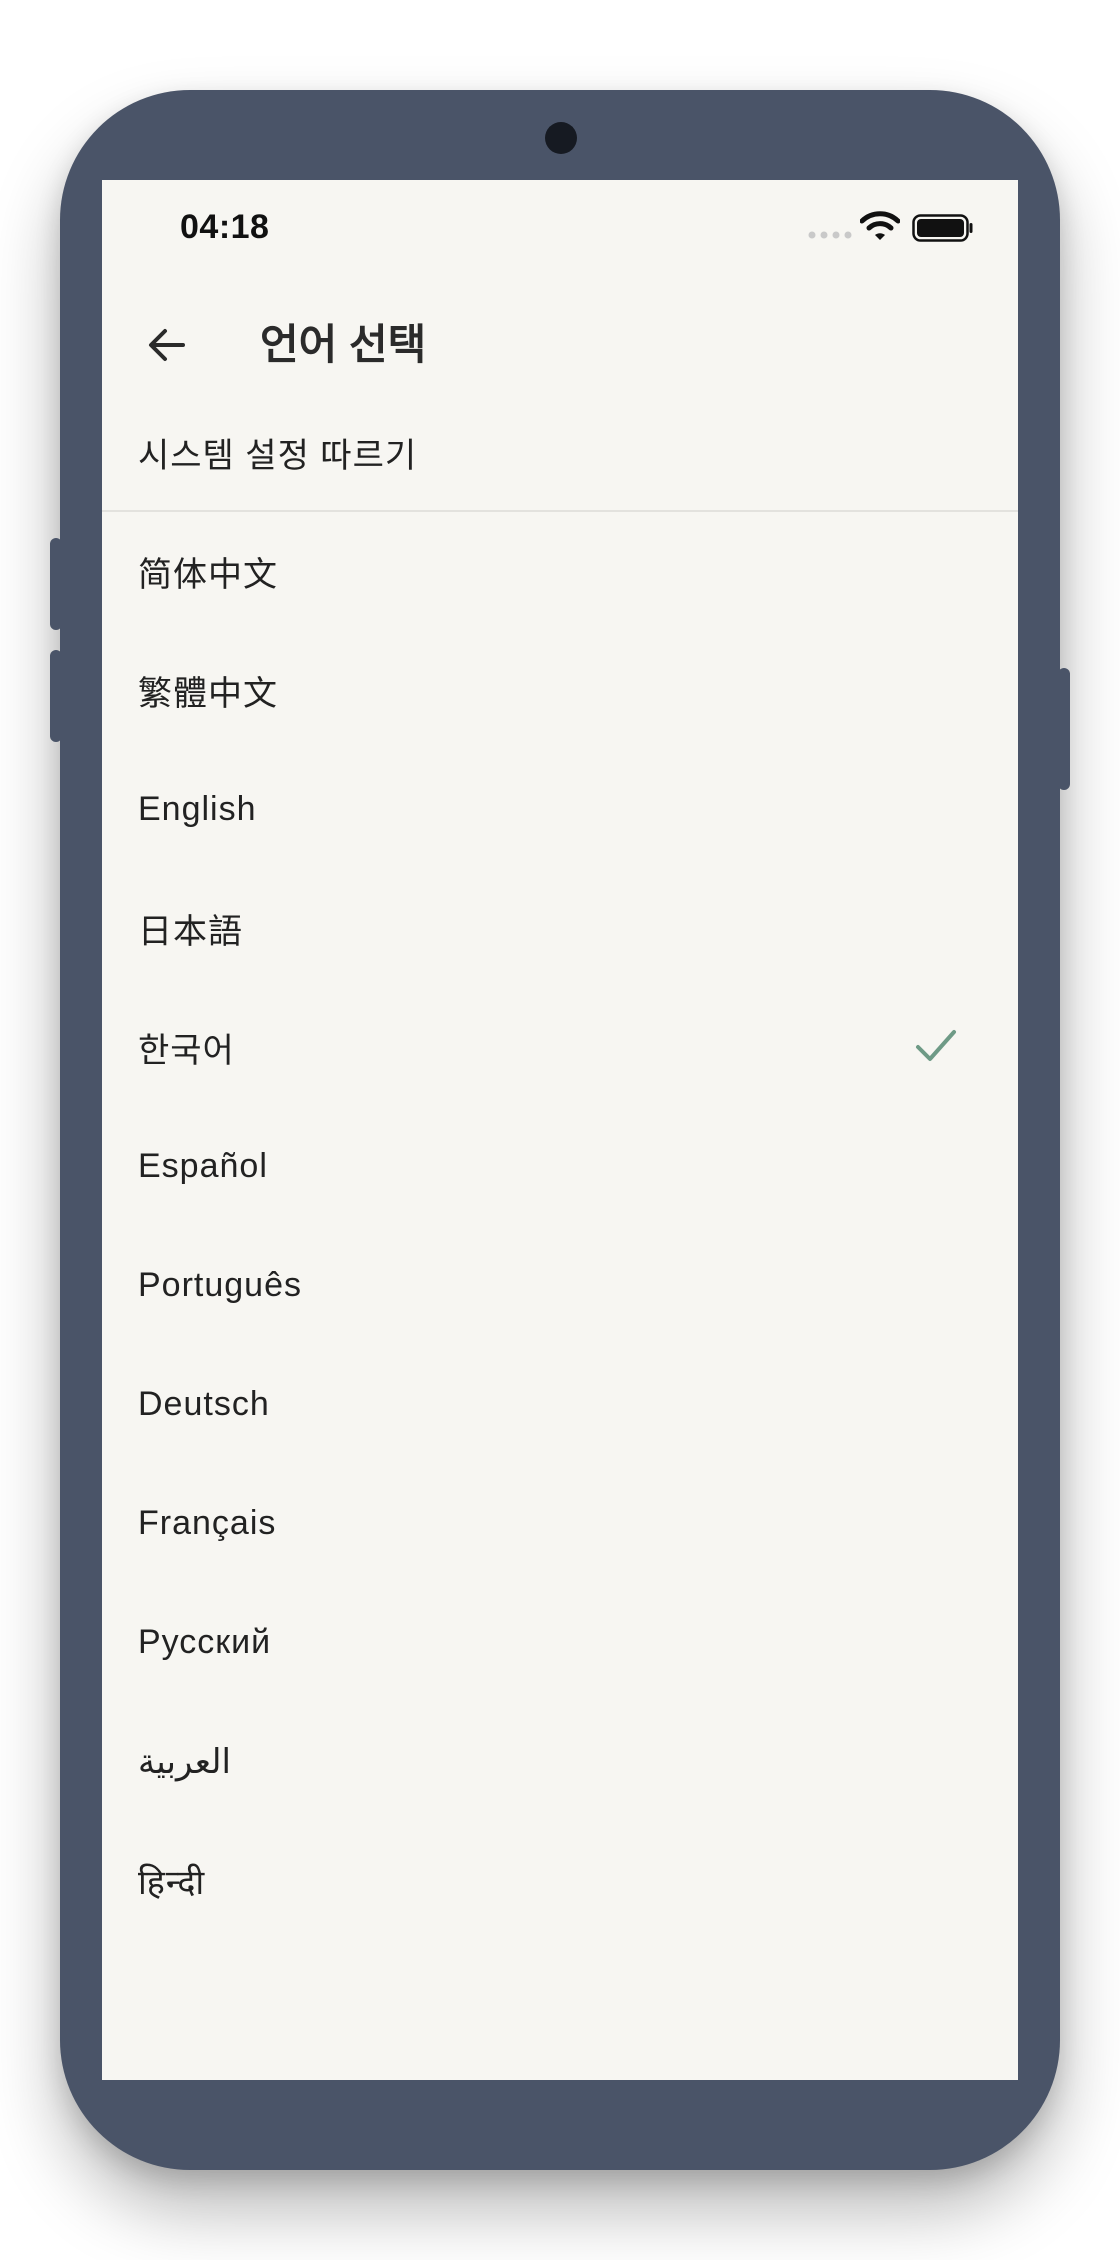  What do you see at coordinates (560, 571) in the screenshot?
I see `language-option: 简体中文` at bounding box center [560, 571].